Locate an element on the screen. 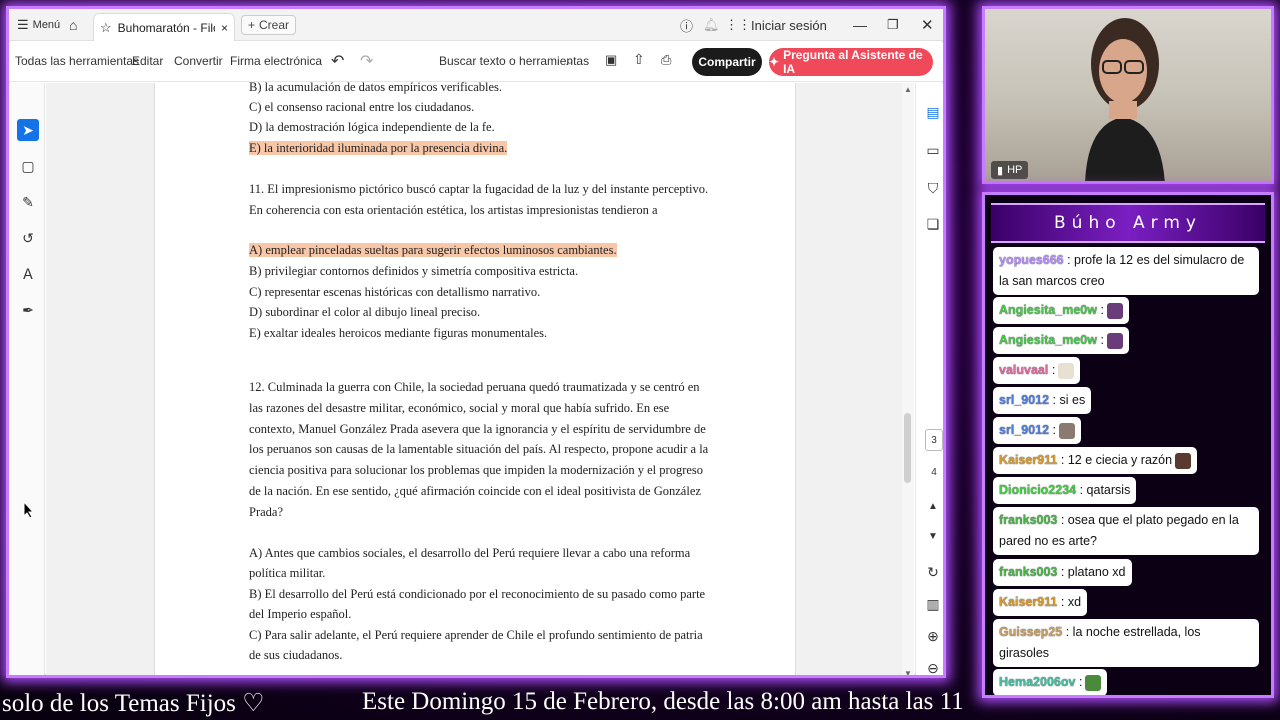 The height and width of the screenshot is (720, 1280). save-icon: ▣ is located at coordinates (611, 60).